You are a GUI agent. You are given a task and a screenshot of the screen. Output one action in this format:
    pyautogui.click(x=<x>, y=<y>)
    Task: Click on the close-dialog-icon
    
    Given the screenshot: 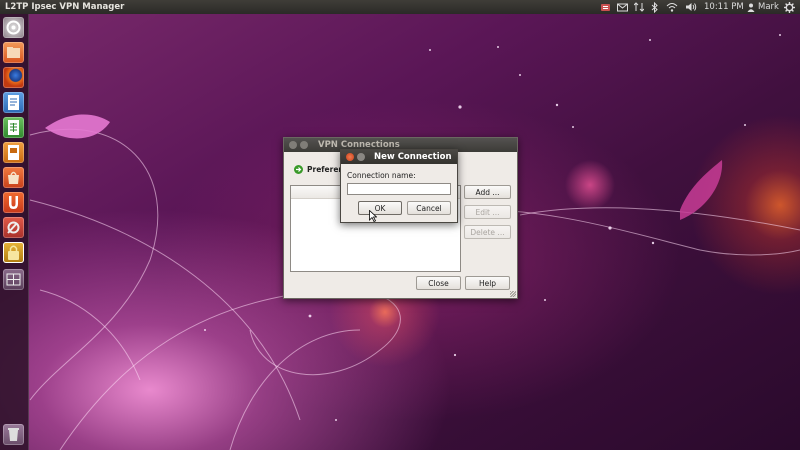 What is the action you would take?
    pyautogui.click(x=350, y=157)
    